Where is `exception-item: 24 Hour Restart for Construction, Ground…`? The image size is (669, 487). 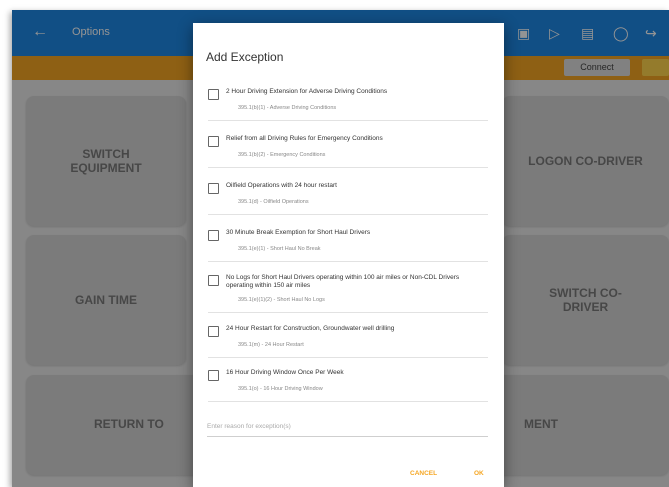 exception-item: 24 Hour Restart for Construction, Ground… is located at coordinates (348, 340).